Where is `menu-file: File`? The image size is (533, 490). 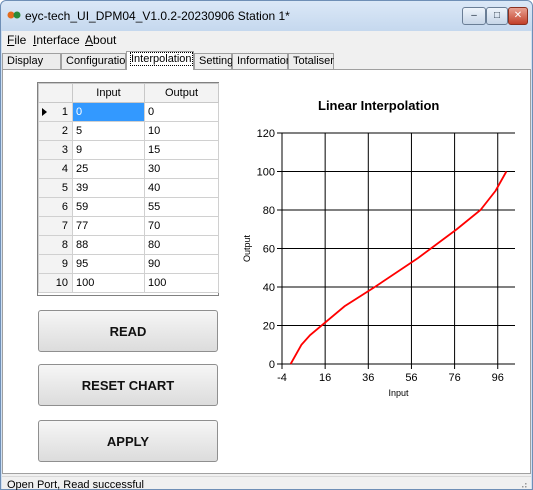 menu-file: File is located at coordinates (16, 40).